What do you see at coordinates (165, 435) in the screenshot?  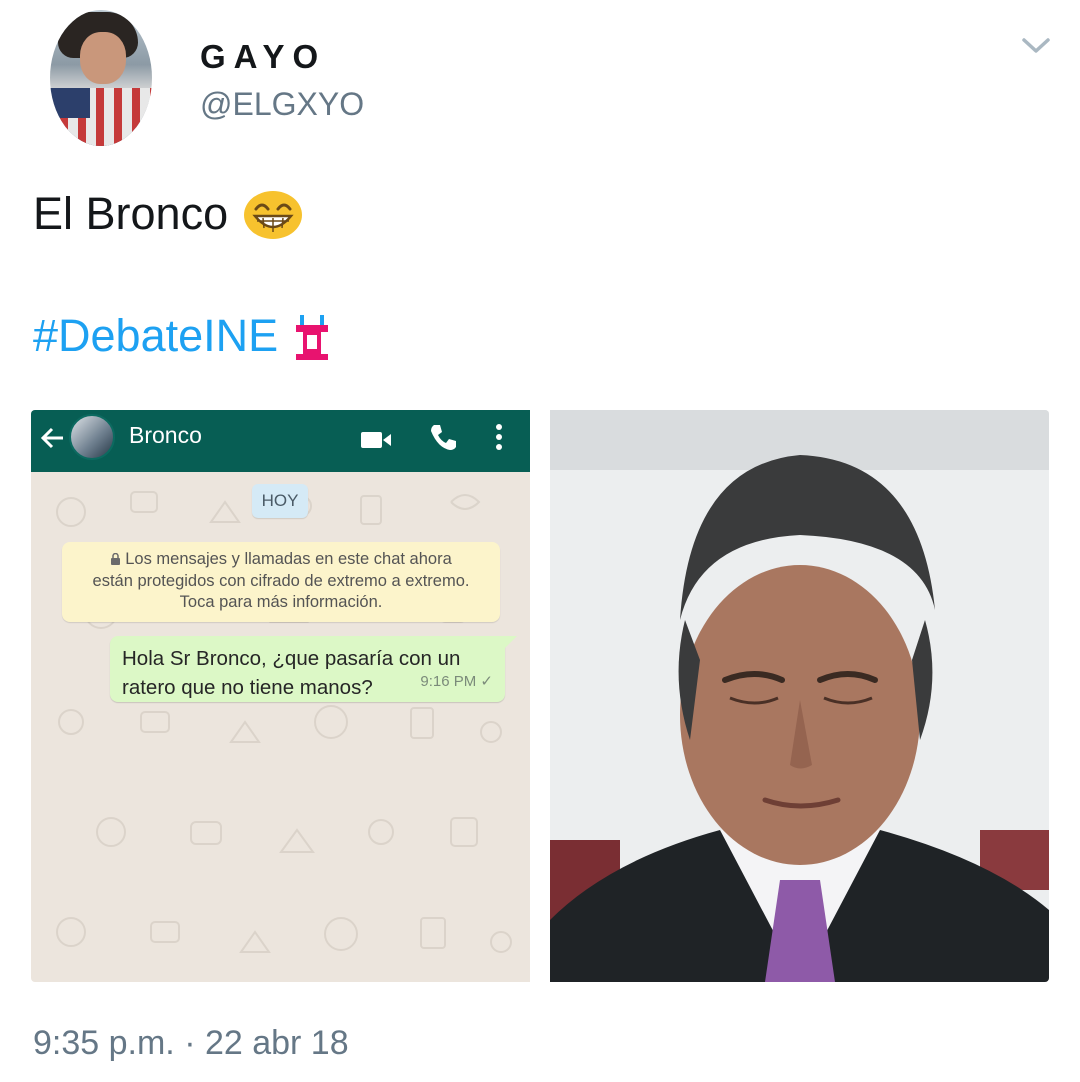 I see `contact-name: Bronco` at bounding box center [165, 435].